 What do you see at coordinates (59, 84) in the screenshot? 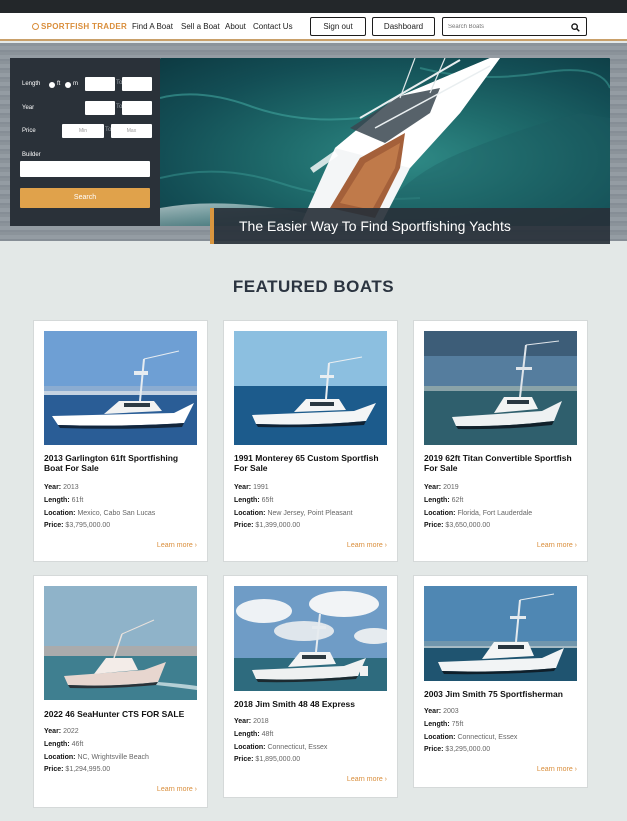
I see `unit-ft-label: ft` at bounding box center [59, 84].